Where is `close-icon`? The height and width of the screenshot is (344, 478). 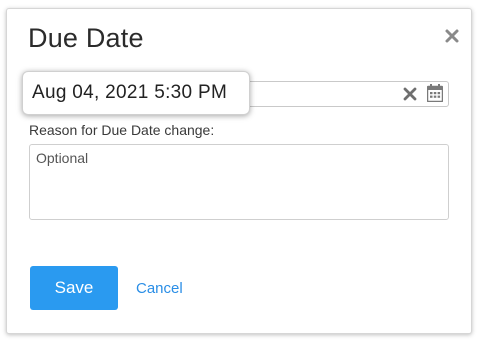 close-icon is located at coordinates (452, 36).